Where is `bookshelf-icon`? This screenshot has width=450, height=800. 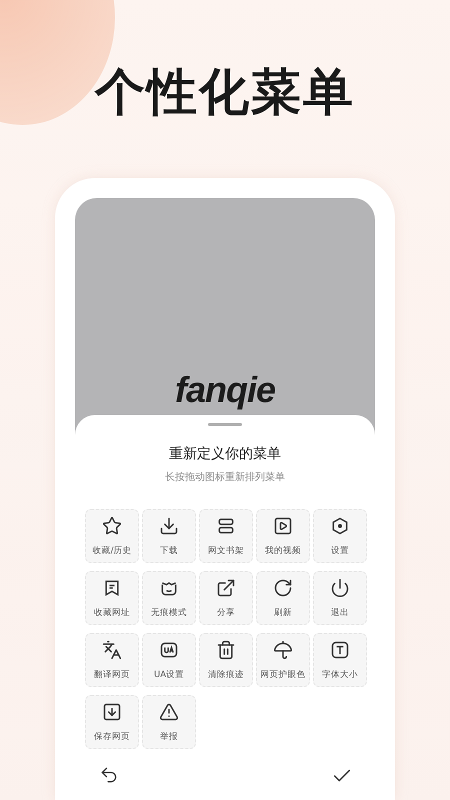 bookshelf-icon is located at coordinates (226, 526).